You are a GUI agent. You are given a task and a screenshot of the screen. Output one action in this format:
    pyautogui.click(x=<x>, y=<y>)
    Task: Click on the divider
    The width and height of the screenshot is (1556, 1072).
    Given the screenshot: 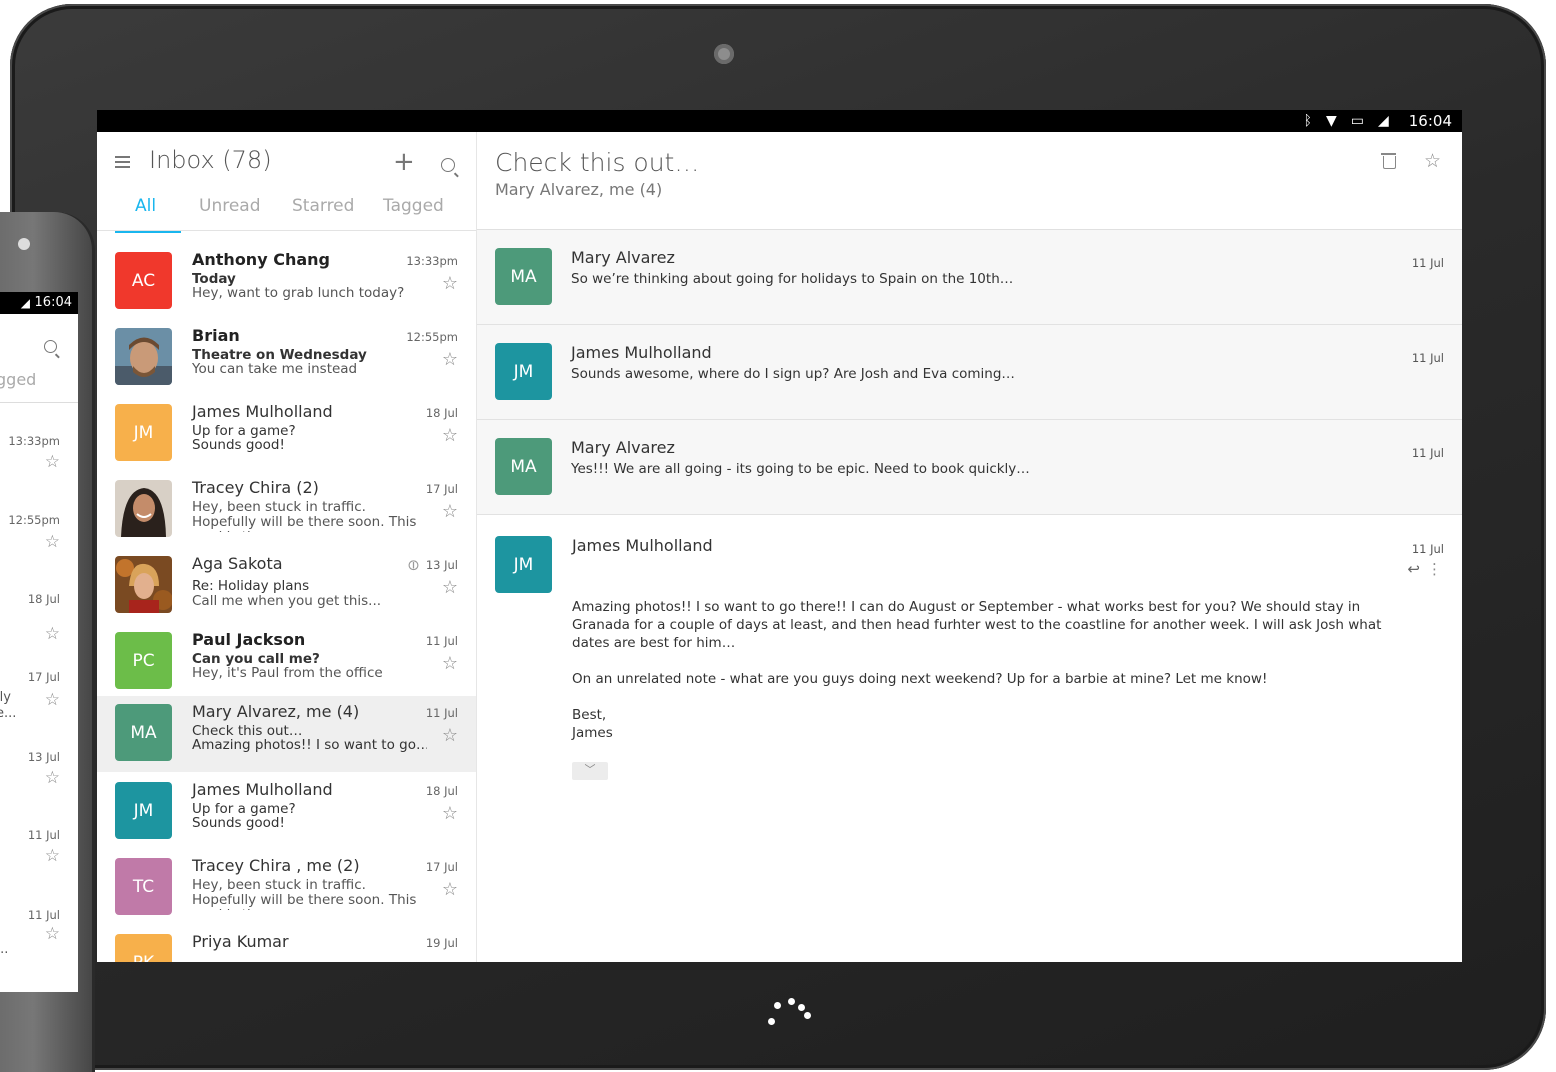 What is the action you would take?
    pyautogui.click(x=286, y=230)
    